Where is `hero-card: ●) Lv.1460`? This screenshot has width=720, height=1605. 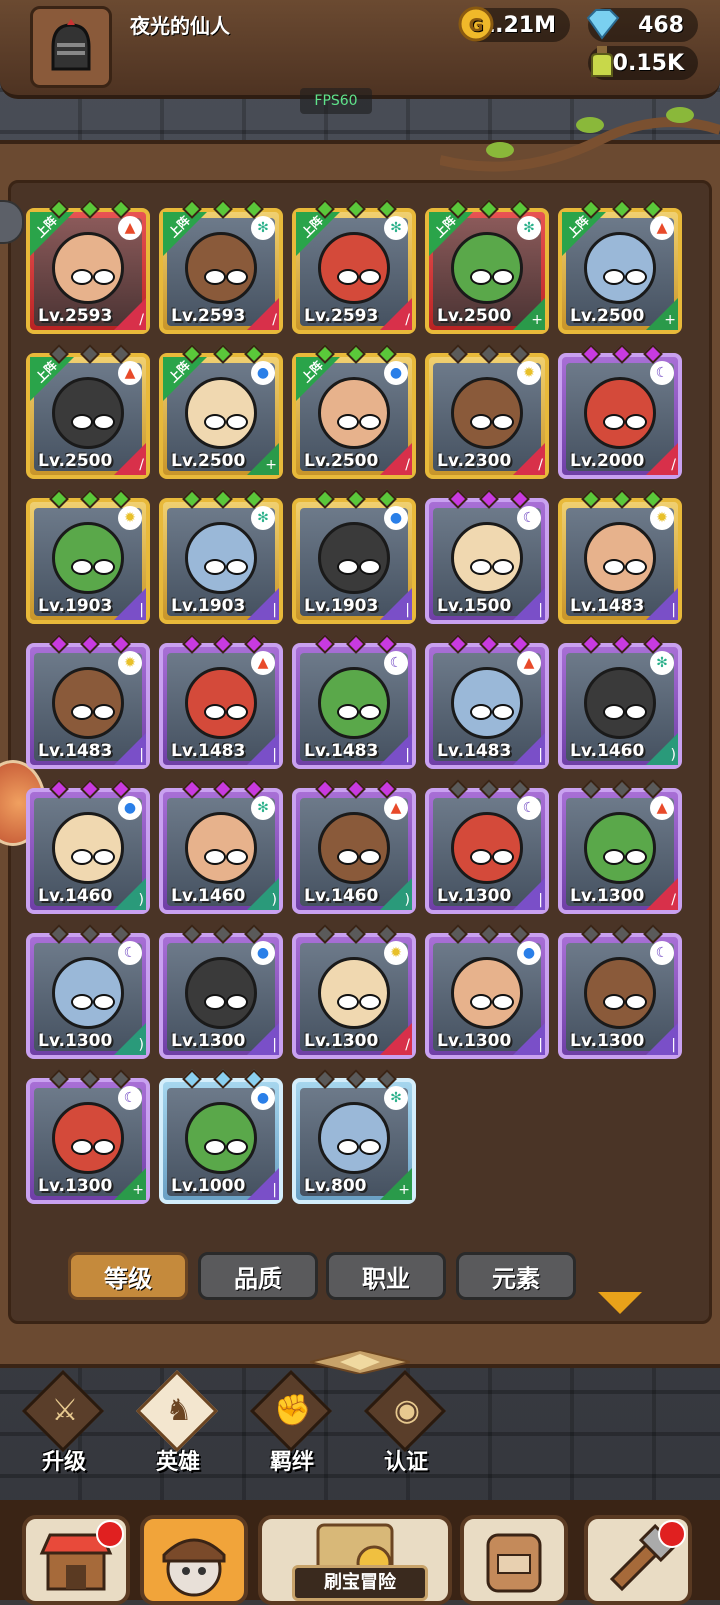
hero-card: ●) Lv.1460 is located at coordinates (88, 846).